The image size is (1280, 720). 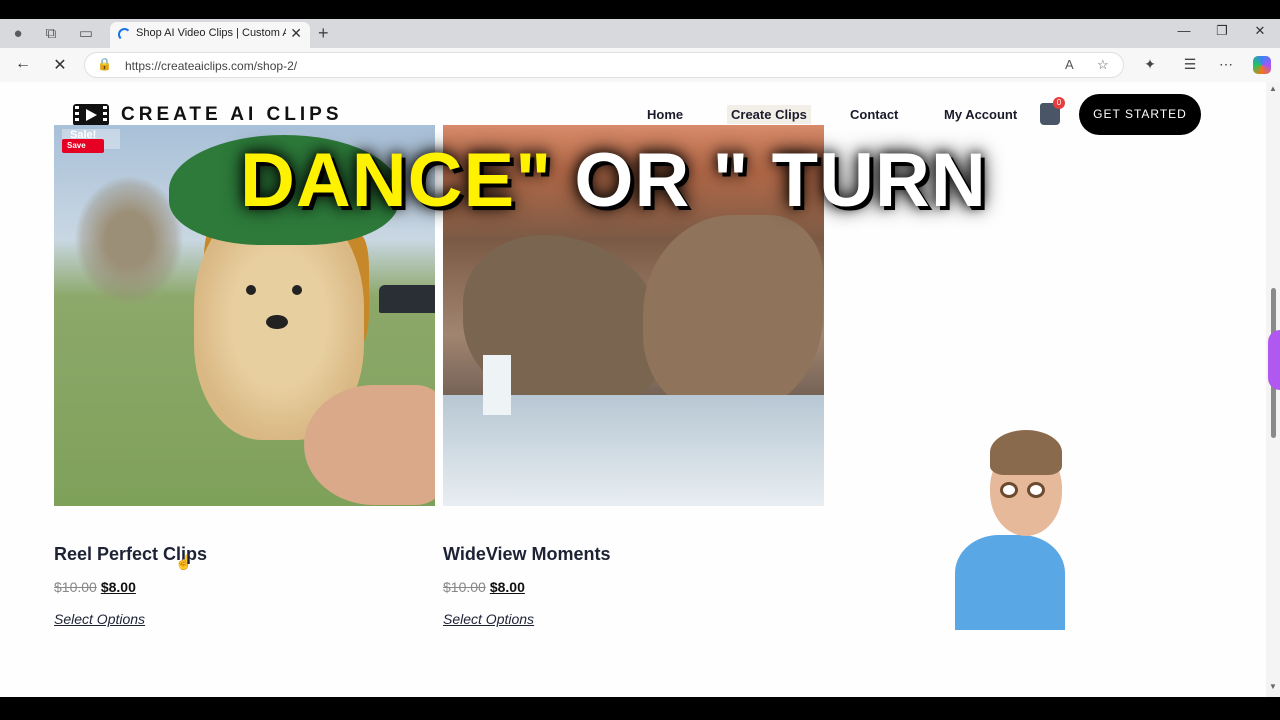 I want to click on site-logo: CREATE AI CLIPS, so click(x=208, y=115).